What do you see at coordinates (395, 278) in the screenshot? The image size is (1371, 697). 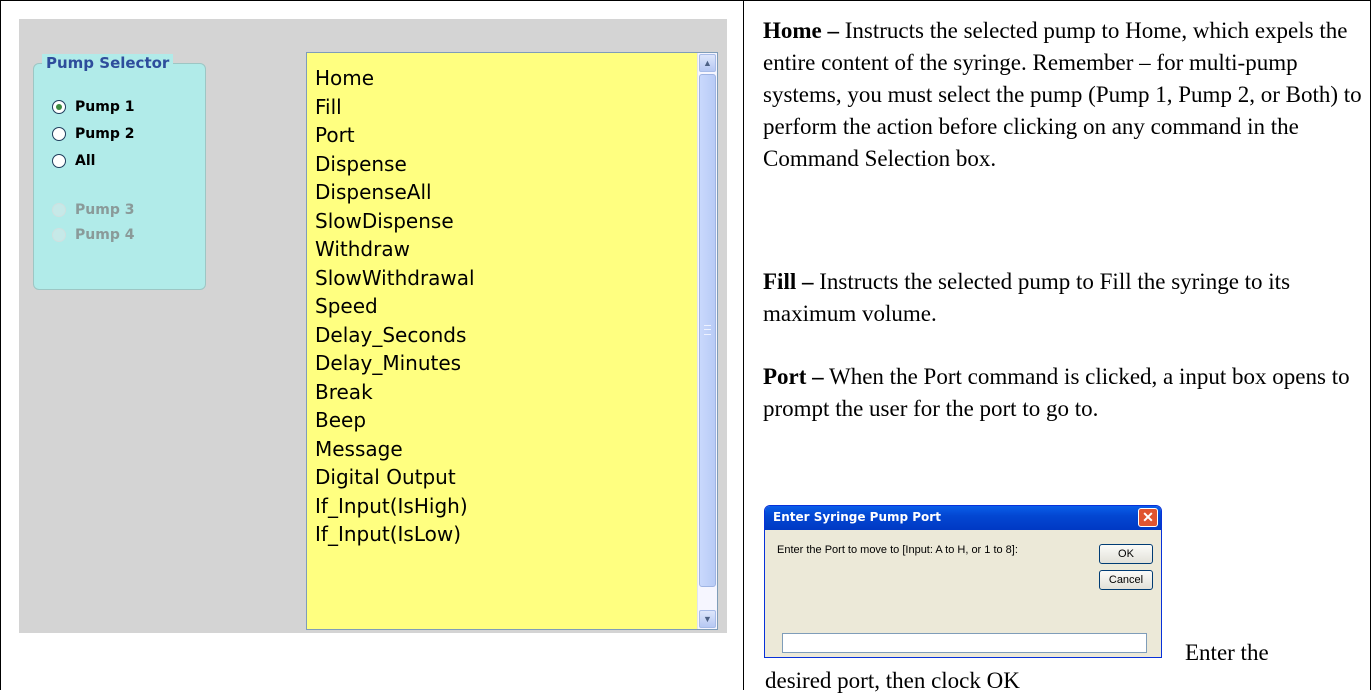 I see `command-item-slowwithdrawal: SlowWithdrawal` at bounding box center [395, 278].